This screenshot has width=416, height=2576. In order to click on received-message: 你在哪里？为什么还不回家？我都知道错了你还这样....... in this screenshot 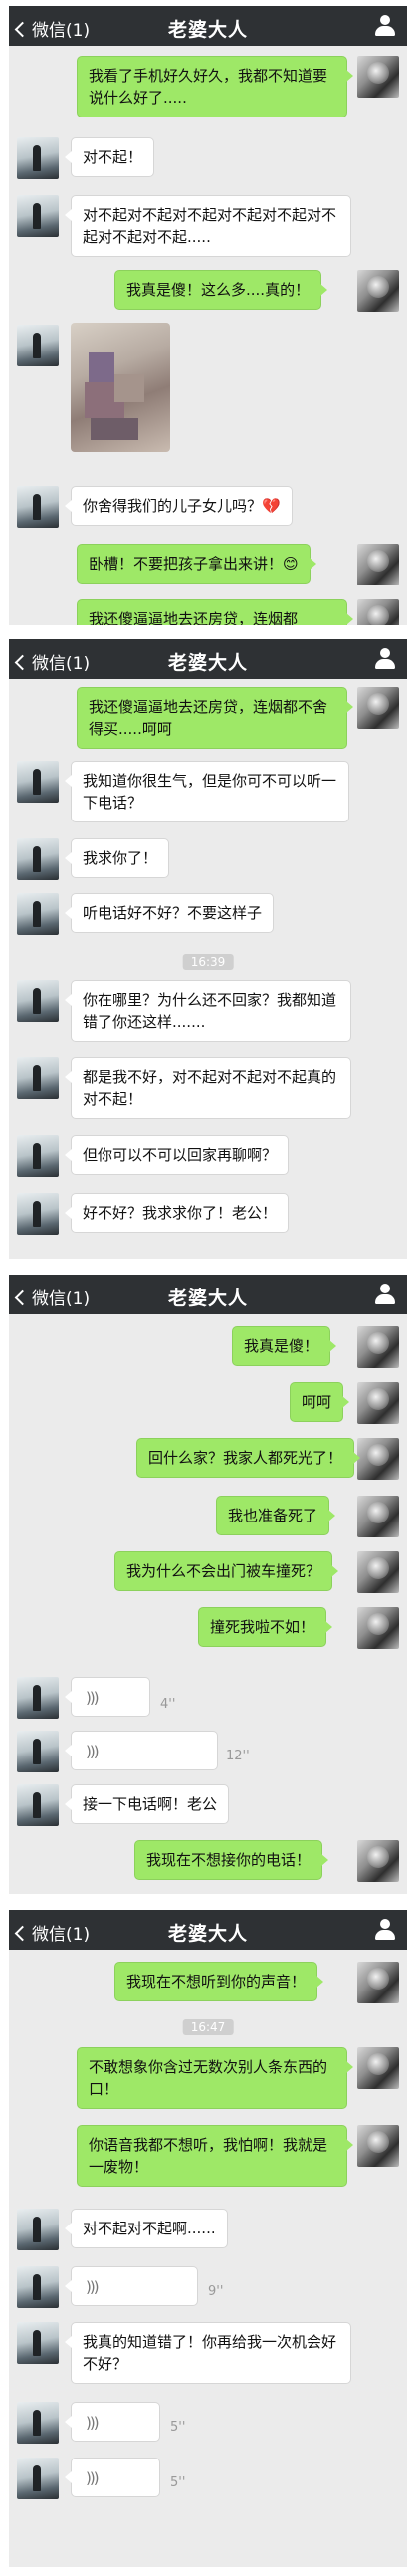, I will do `click(208, 1011)`.